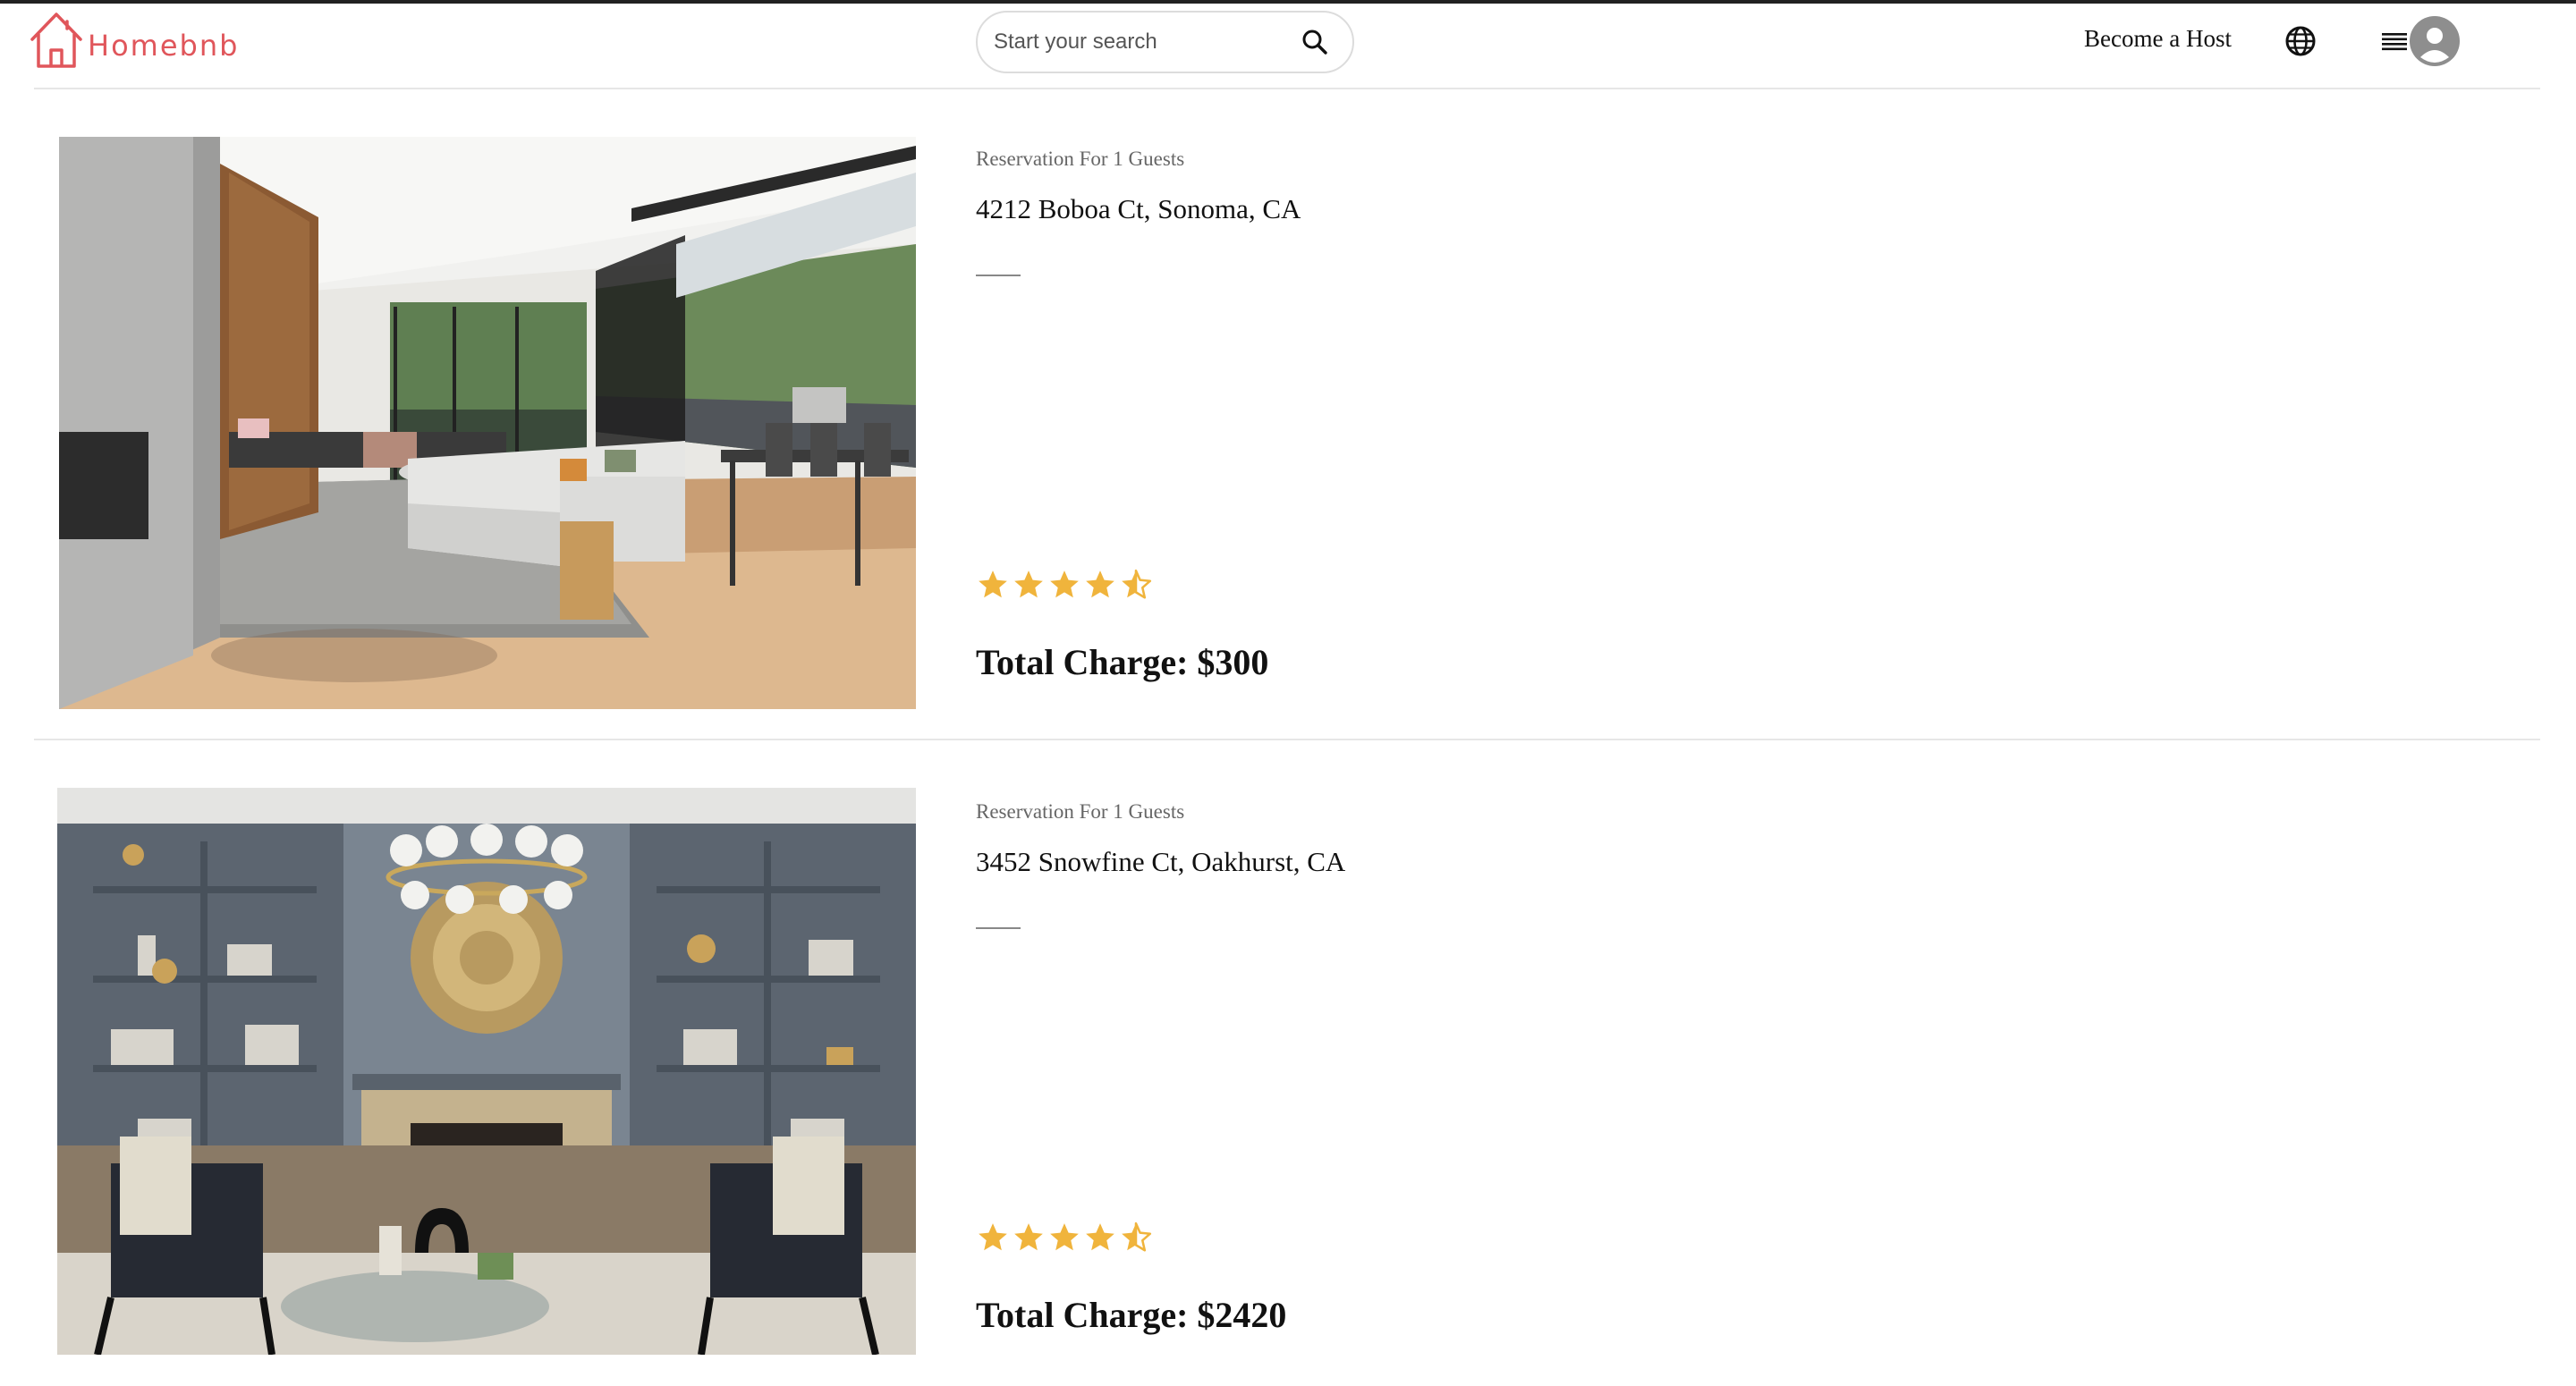 The image size is (2576, 1386). Describe the element at coordinates (2394, 42) in the screenshot. I see `hamburger-menu-icon` at that location.